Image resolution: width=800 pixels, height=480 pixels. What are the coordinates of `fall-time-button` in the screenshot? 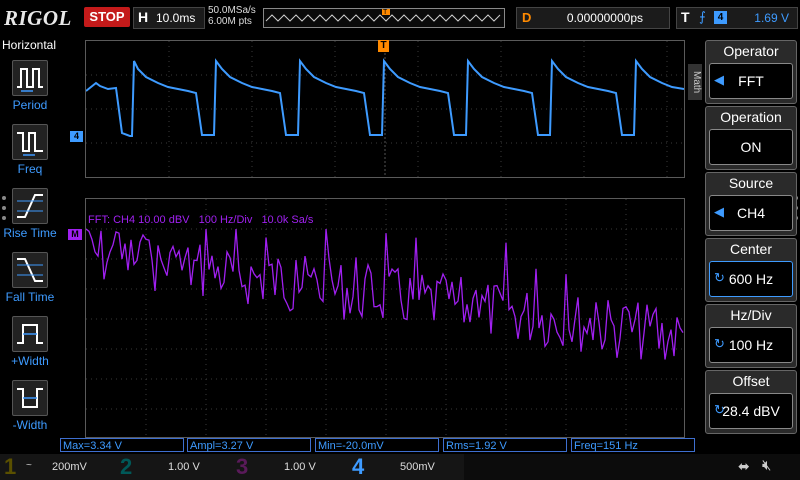 It's located at (30, 270).